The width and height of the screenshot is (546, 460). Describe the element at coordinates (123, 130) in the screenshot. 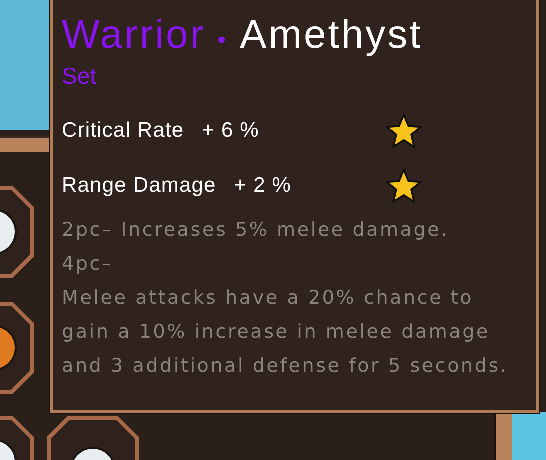

I see `stat-name: Critical Rate` at that location.